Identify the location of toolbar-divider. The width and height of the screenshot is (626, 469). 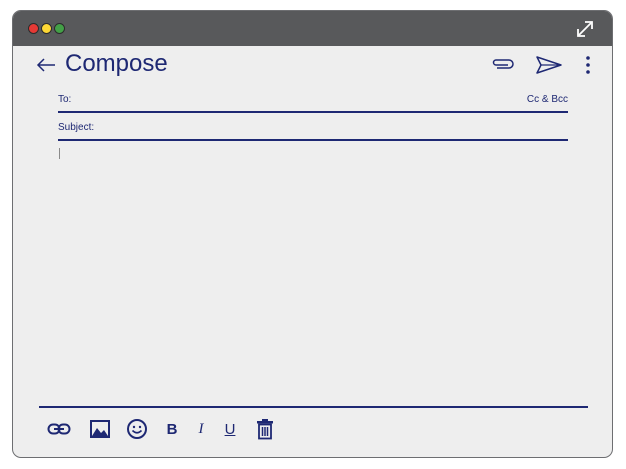
(313, 407).